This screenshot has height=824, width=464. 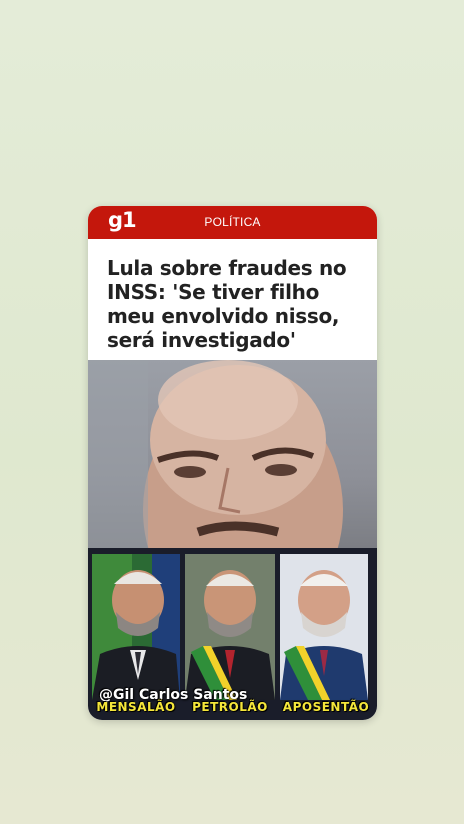 I want to click on section-label: POLÍTICA, so click(x=232, y=222).